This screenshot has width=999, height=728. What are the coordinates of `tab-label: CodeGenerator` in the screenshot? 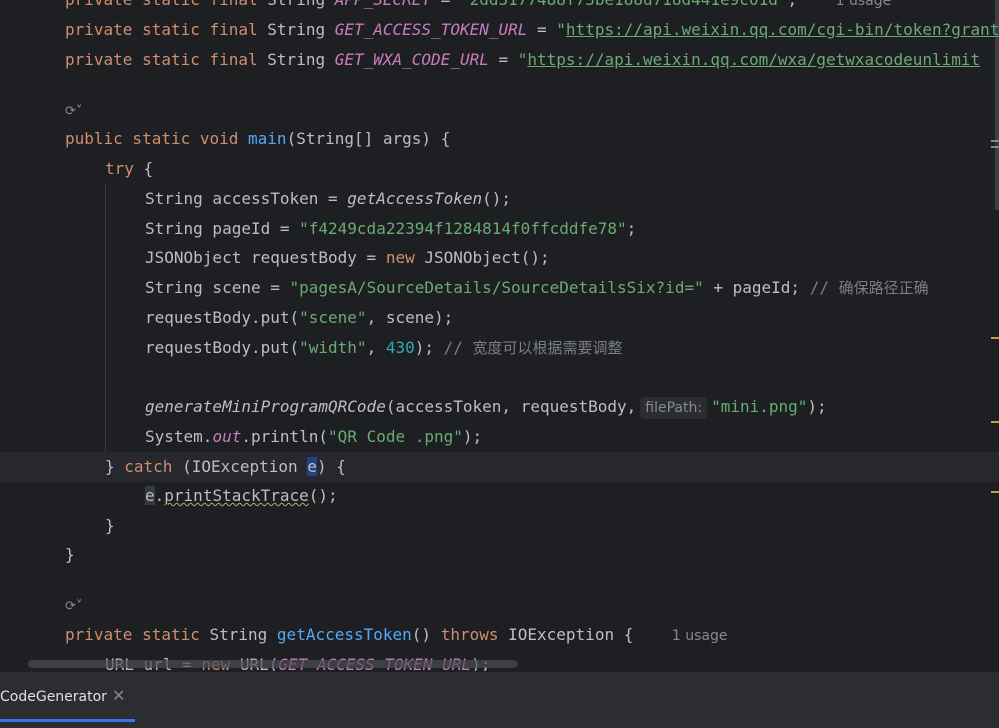 It's located at (53, 697).